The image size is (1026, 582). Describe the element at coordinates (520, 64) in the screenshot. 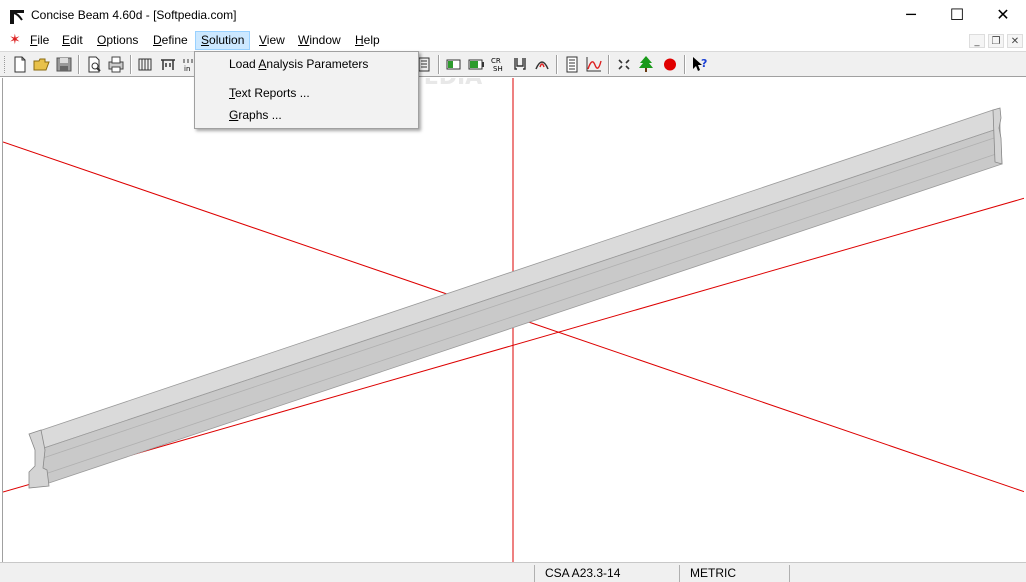

I see `u-section-icon` at that location.